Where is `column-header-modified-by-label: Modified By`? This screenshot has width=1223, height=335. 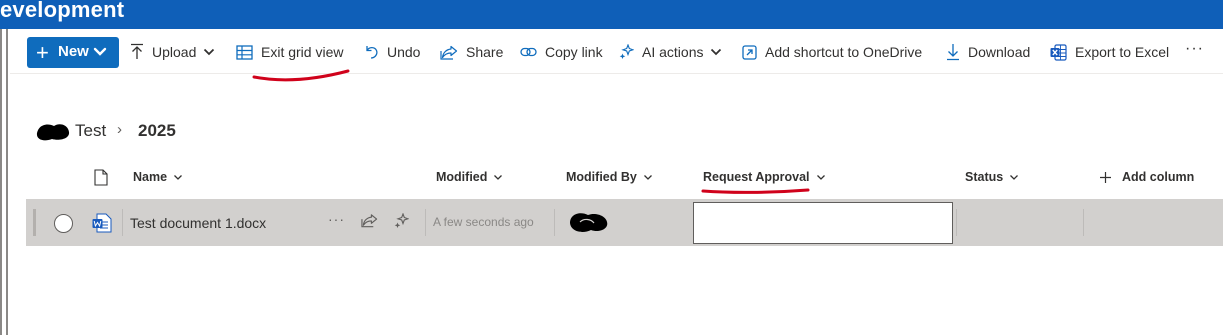 column-header-modified-by-label: Modified By is located at coordinates (601, 177).